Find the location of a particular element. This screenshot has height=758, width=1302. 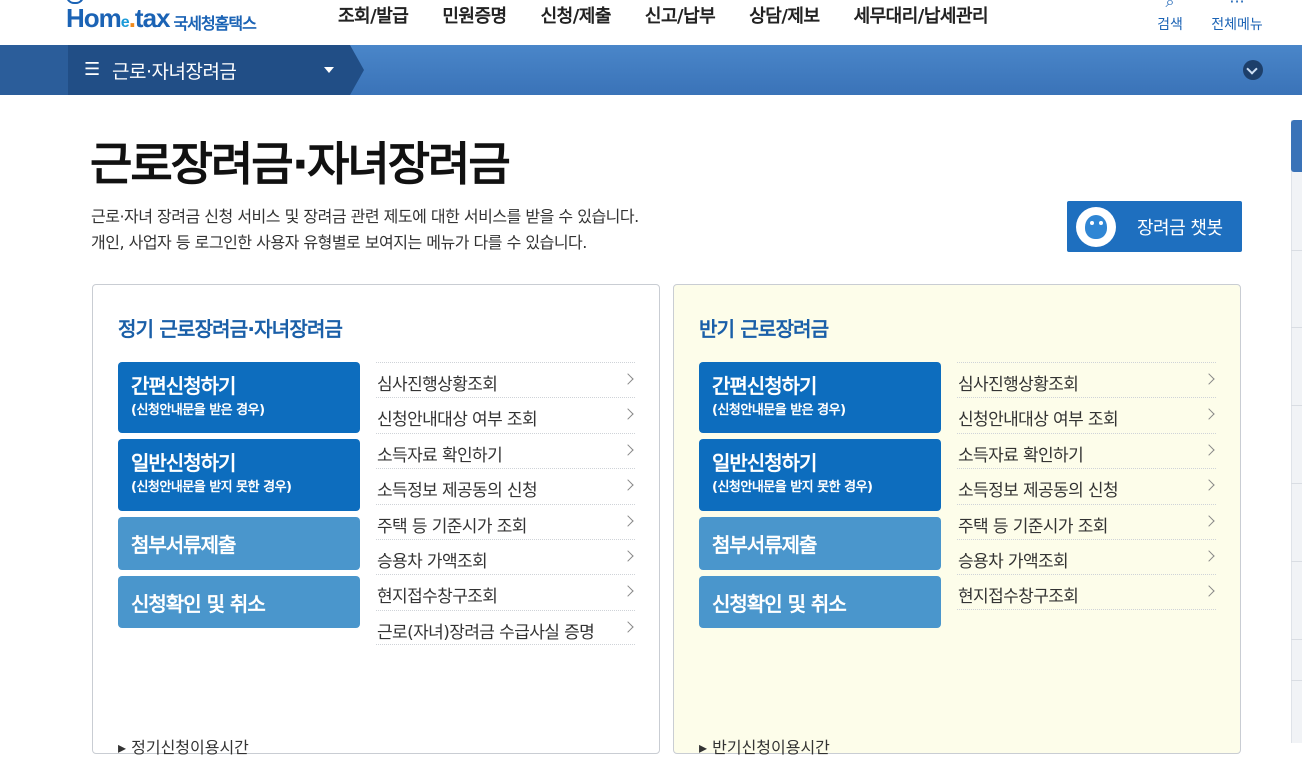

hamburger-icon: ☰ is located at coordinates (92, 69).